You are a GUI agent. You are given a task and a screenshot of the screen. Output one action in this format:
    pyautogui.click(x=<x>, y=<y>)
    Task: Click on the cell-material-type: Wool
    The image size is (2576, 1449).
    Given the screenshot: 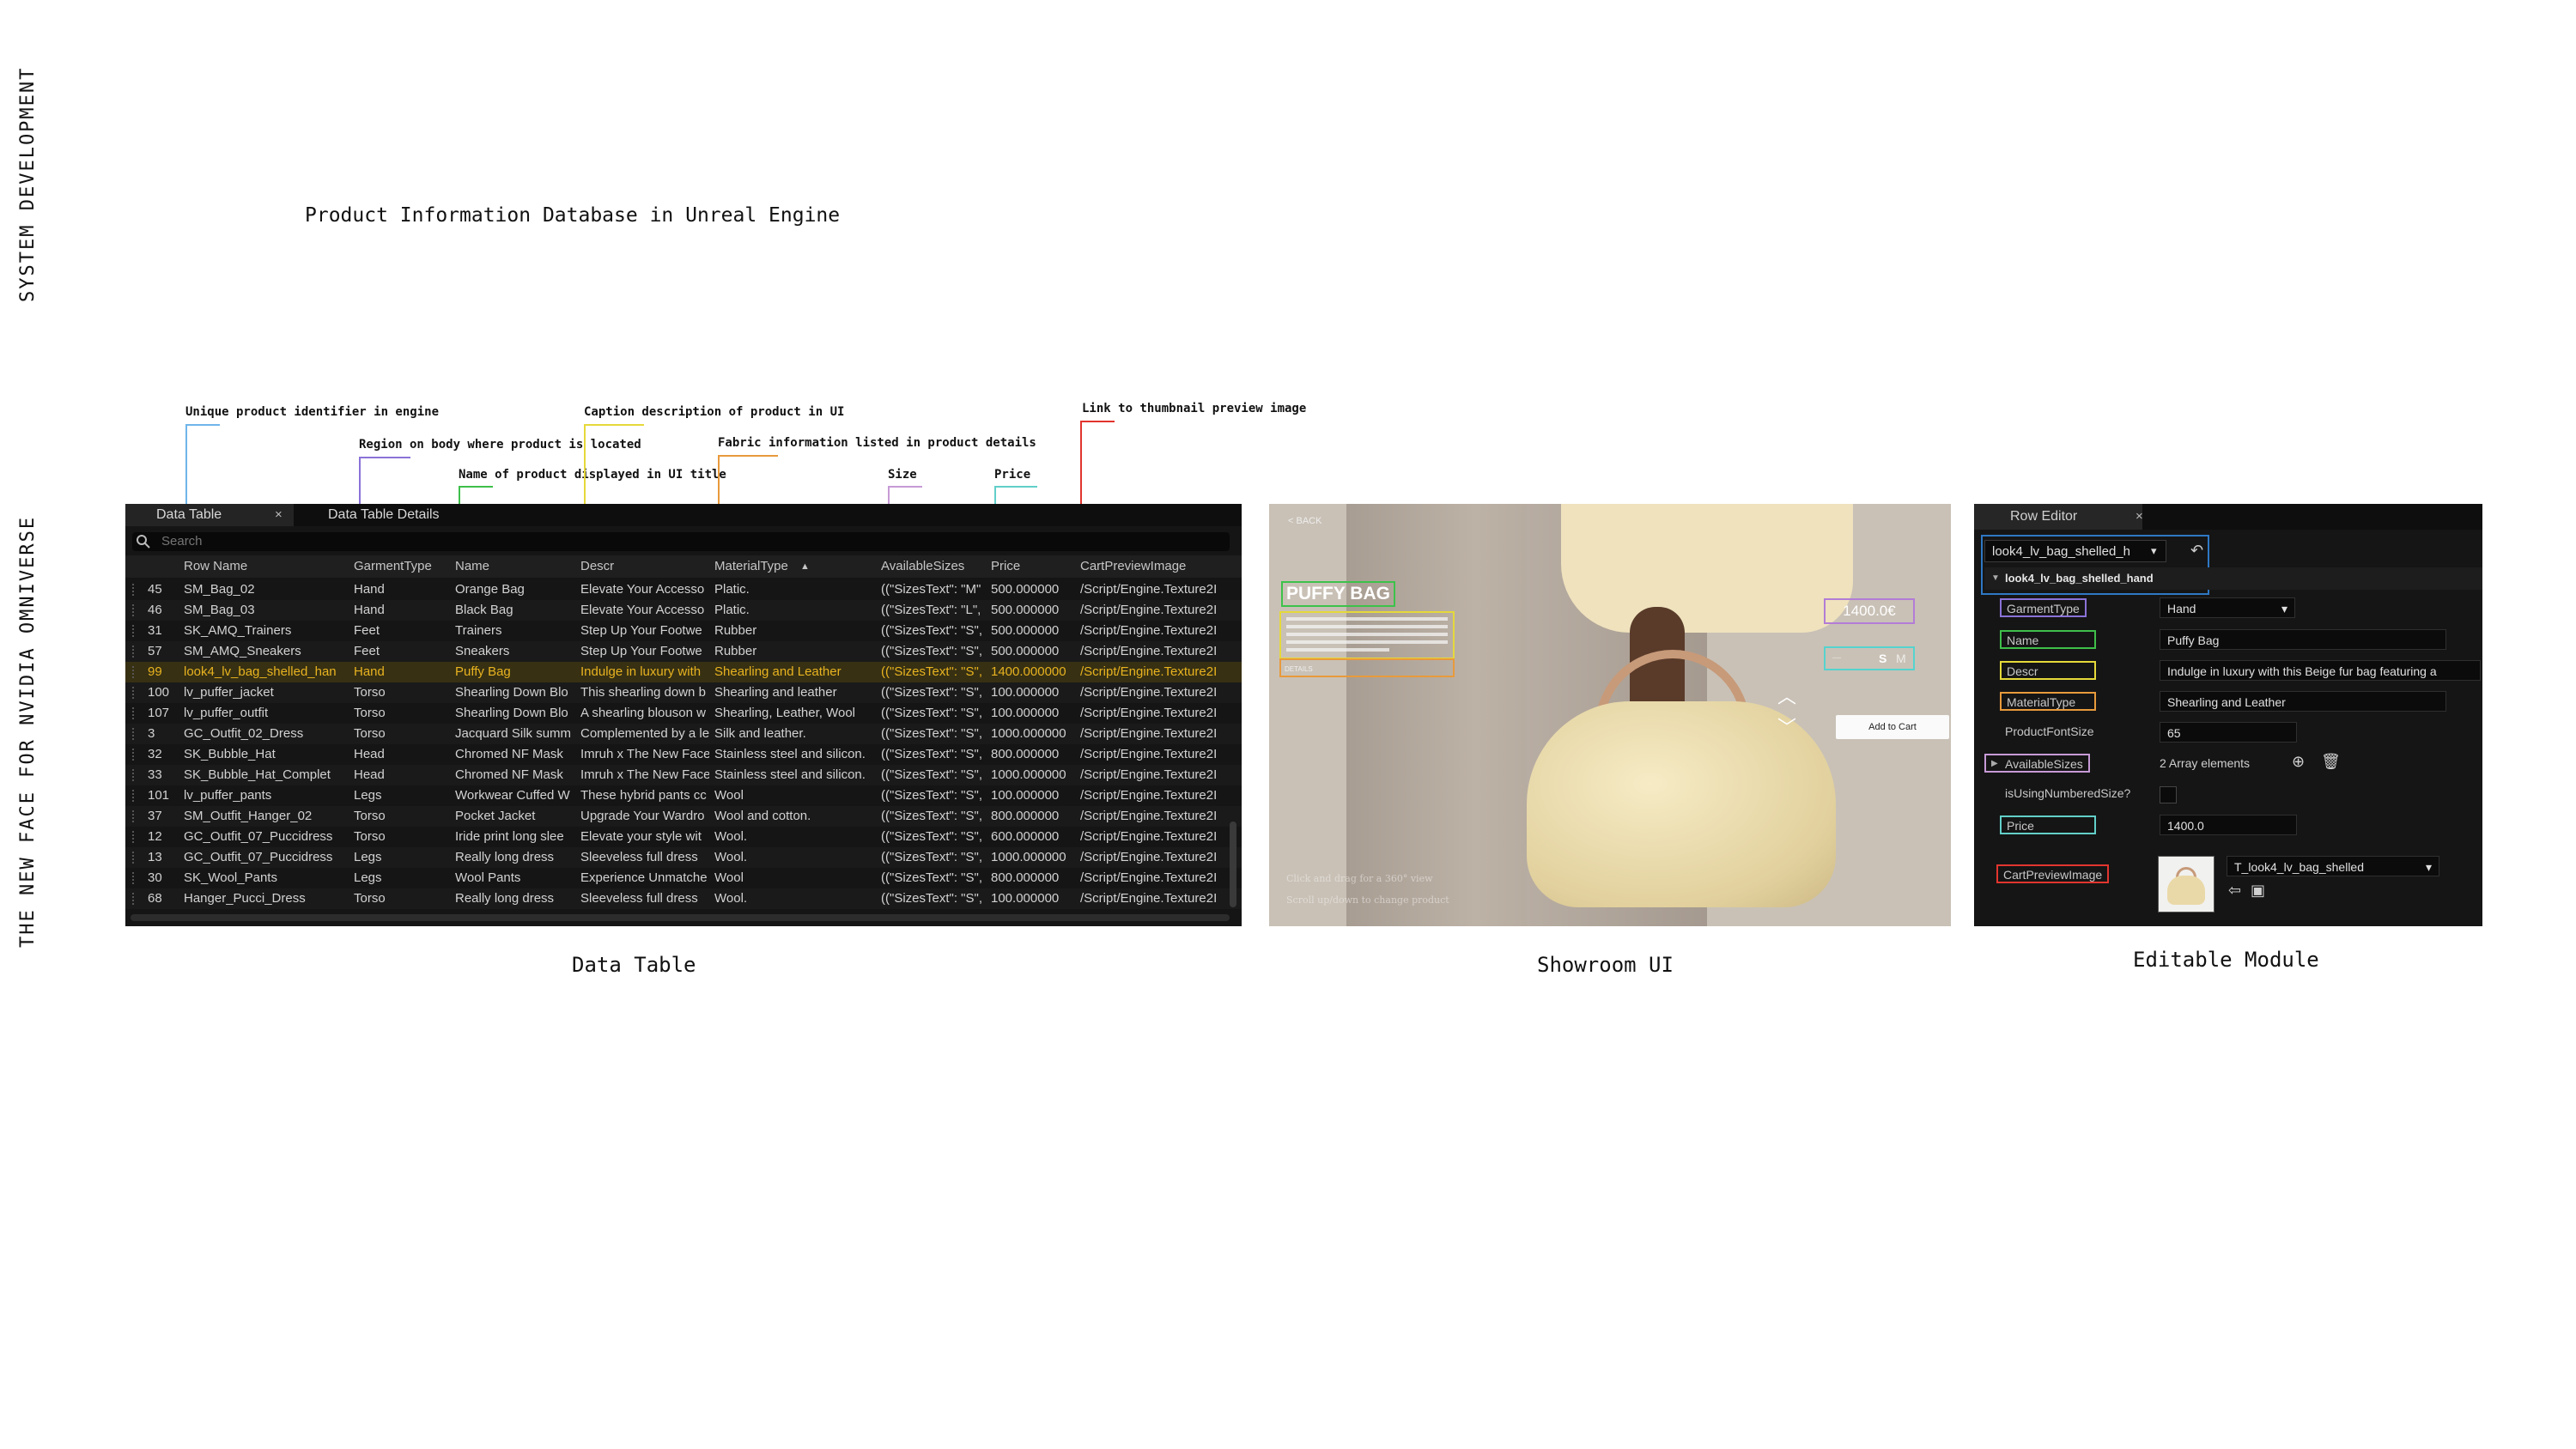 What is the action you would take?
    pyautogui.click(x=796, y=795)
    